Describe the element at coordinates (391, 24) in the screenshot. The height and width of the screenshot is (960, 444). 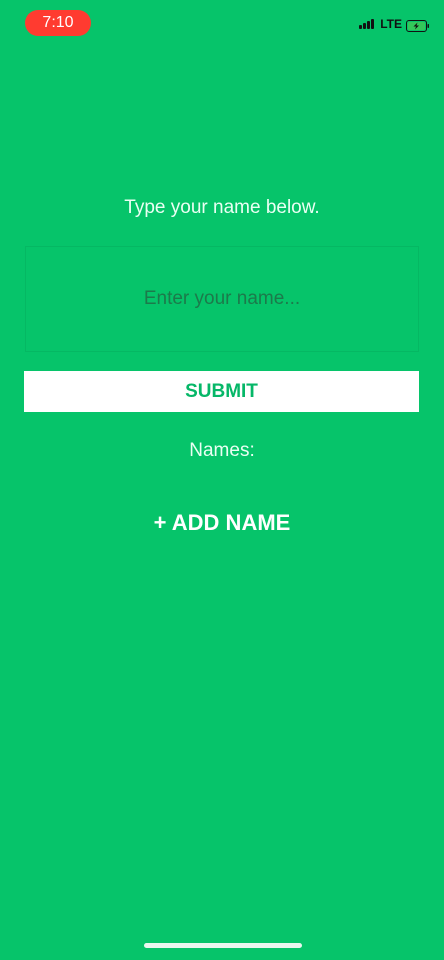
I see `network-type-label: LTE` at that location.